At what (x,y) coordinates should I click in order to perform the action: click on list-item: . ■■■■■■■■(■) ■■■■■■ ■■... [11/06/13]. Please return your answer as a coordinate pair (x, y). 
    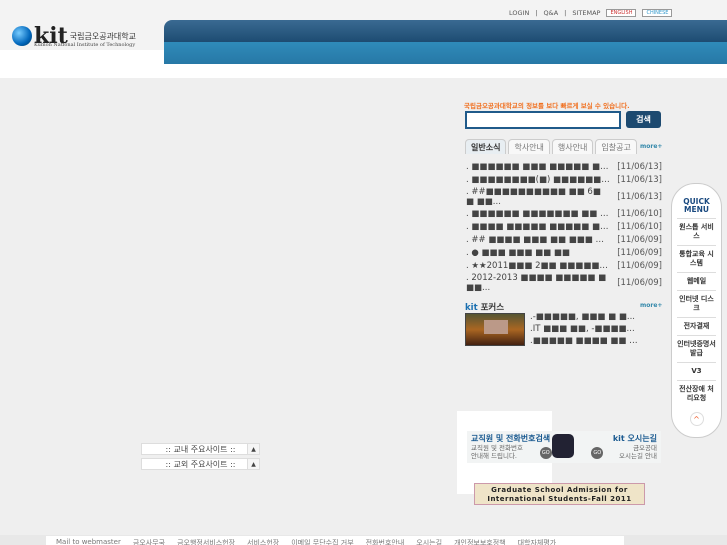
    Looking at the image, I should click on (564, 179).